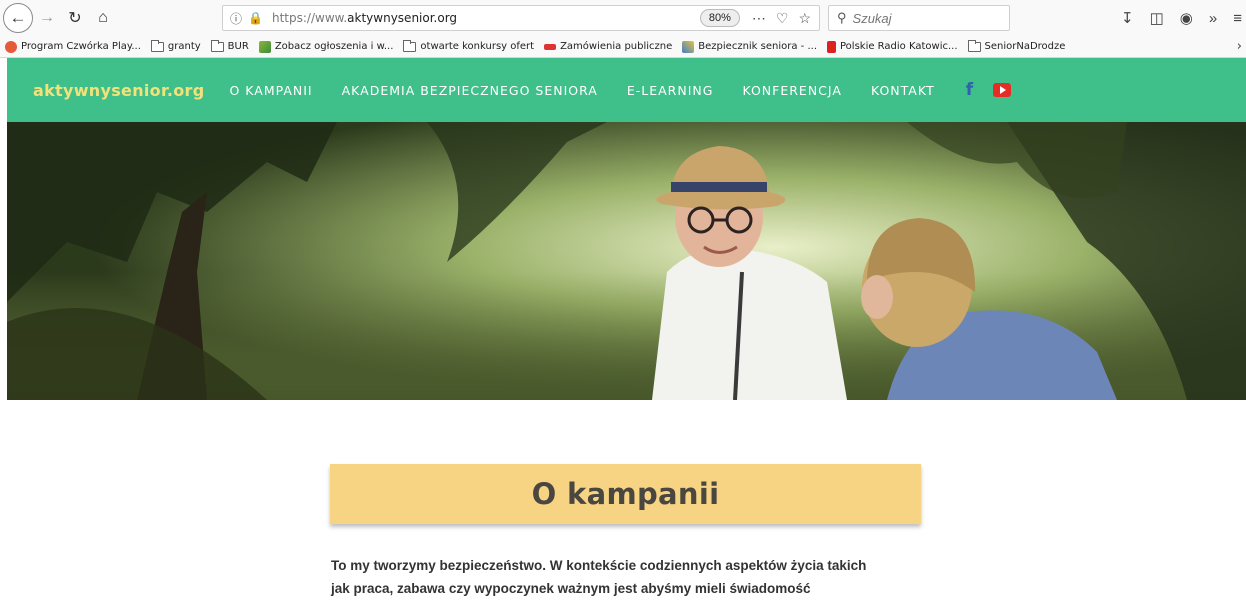 The height and width of the screenshot is (602, 1246). Describe the element at coordinates (47, 18) in the screenshot. I see `forward-arrow-icon: →` at that location.